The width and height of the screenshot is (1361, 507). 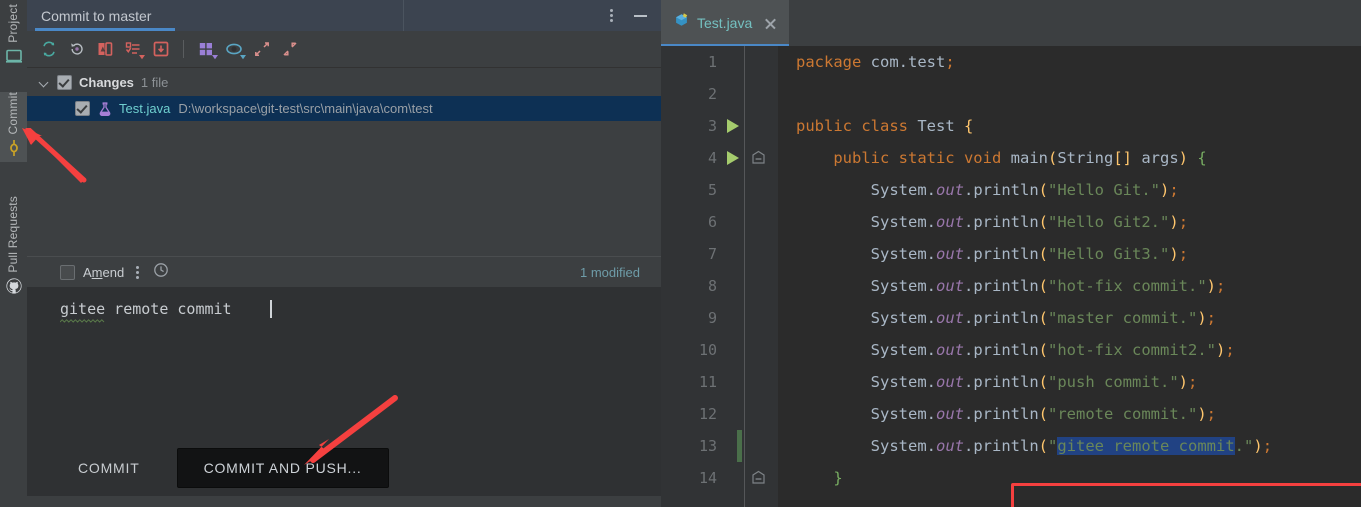 I want to click on commit-toolbar, so click(x=344, y=49).